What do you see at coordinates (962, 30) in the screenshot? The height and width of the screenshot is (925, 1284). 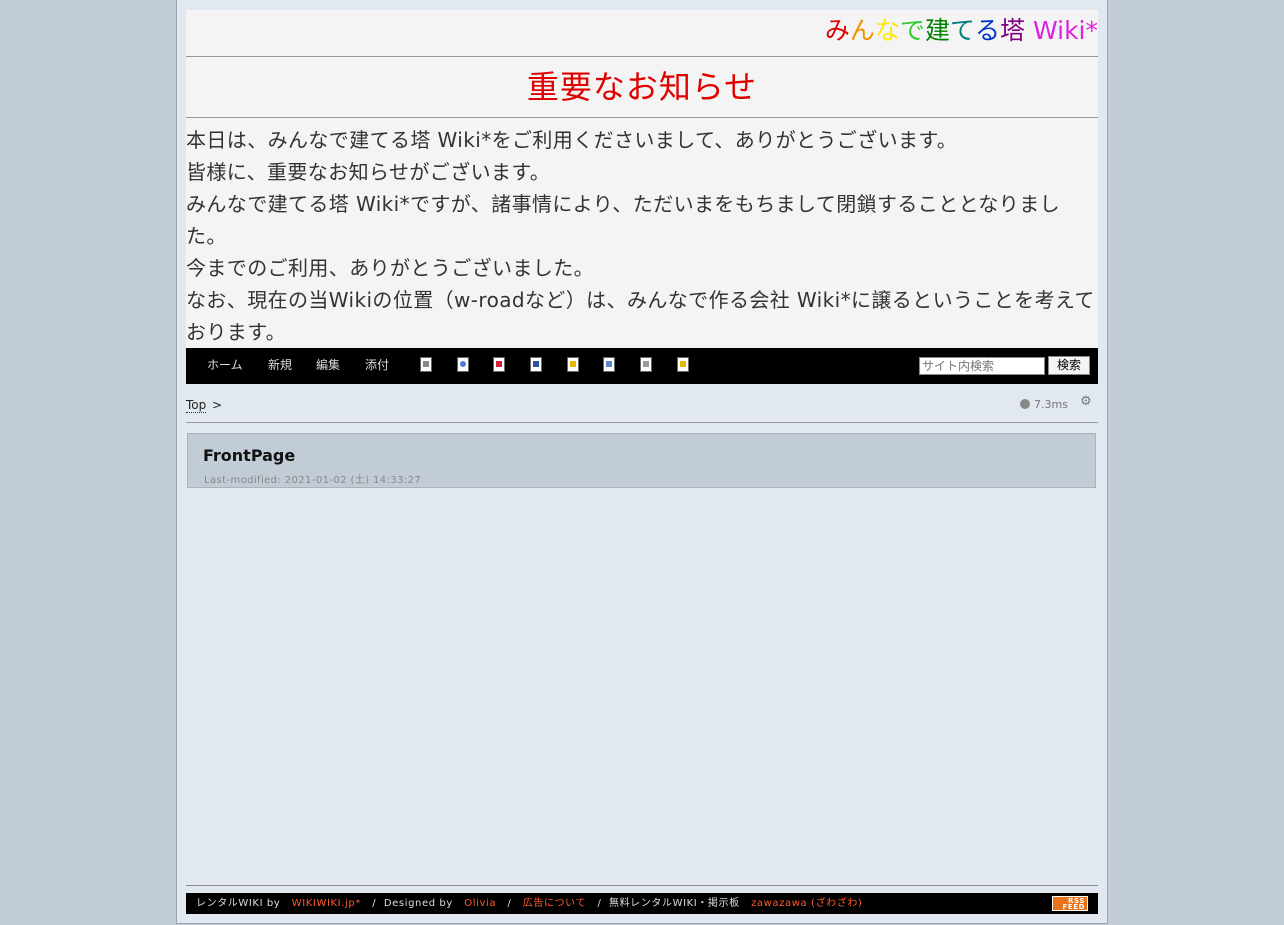 I see `site-title-char: て` at bounding box center [962, 30].